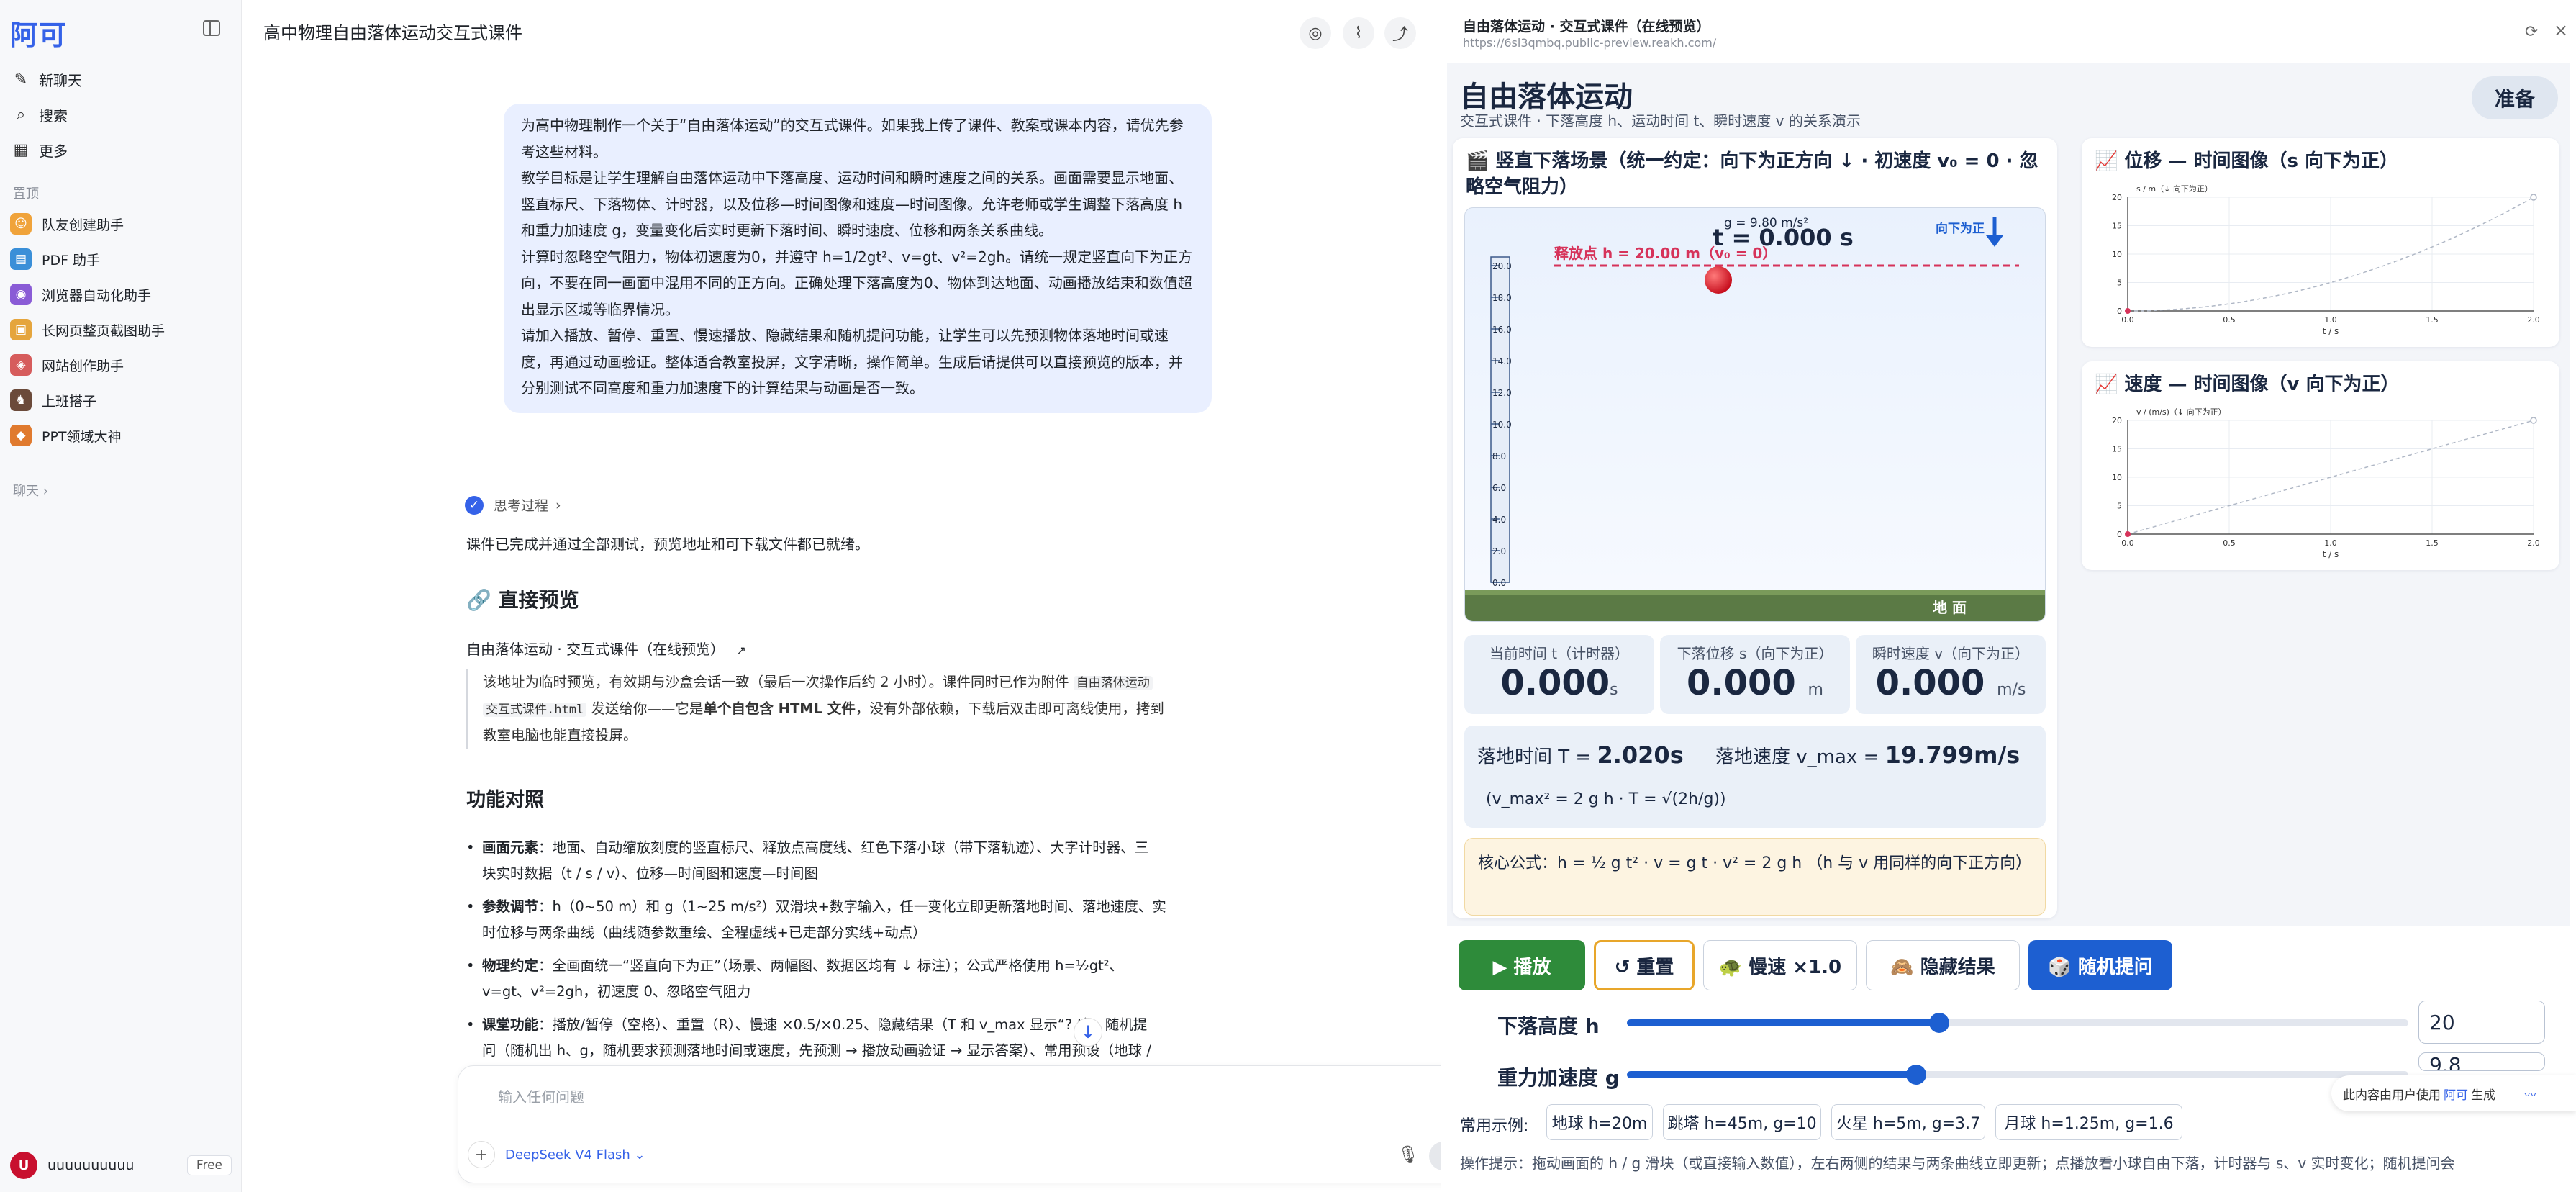 The width and height of the screenshot is (2576, 1192). Describe the element at coordinates (104, 330) in the screenshot. I see `bot-label: 长网页整页截图助手` at that location.